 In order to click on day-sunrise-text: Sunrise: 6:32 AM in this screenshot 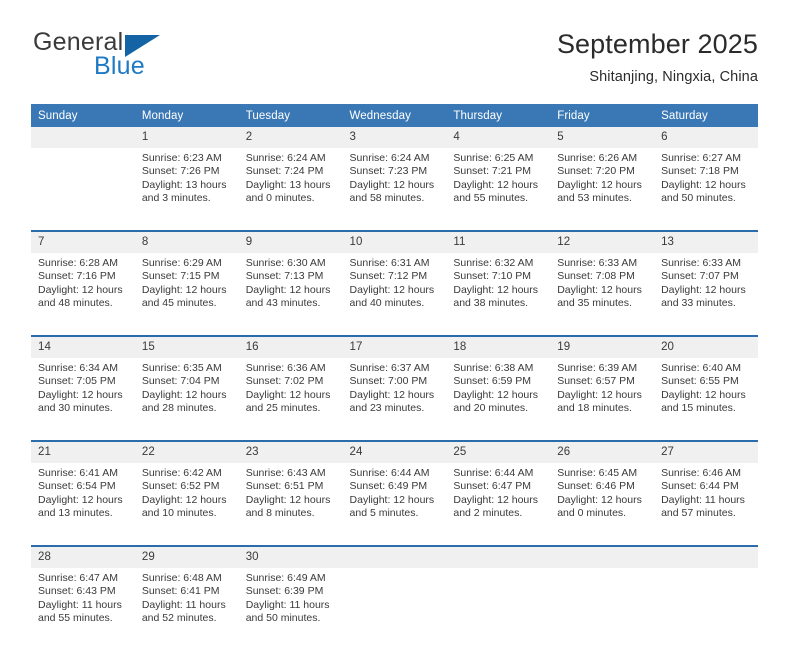, I will do `click(493, 263)`.